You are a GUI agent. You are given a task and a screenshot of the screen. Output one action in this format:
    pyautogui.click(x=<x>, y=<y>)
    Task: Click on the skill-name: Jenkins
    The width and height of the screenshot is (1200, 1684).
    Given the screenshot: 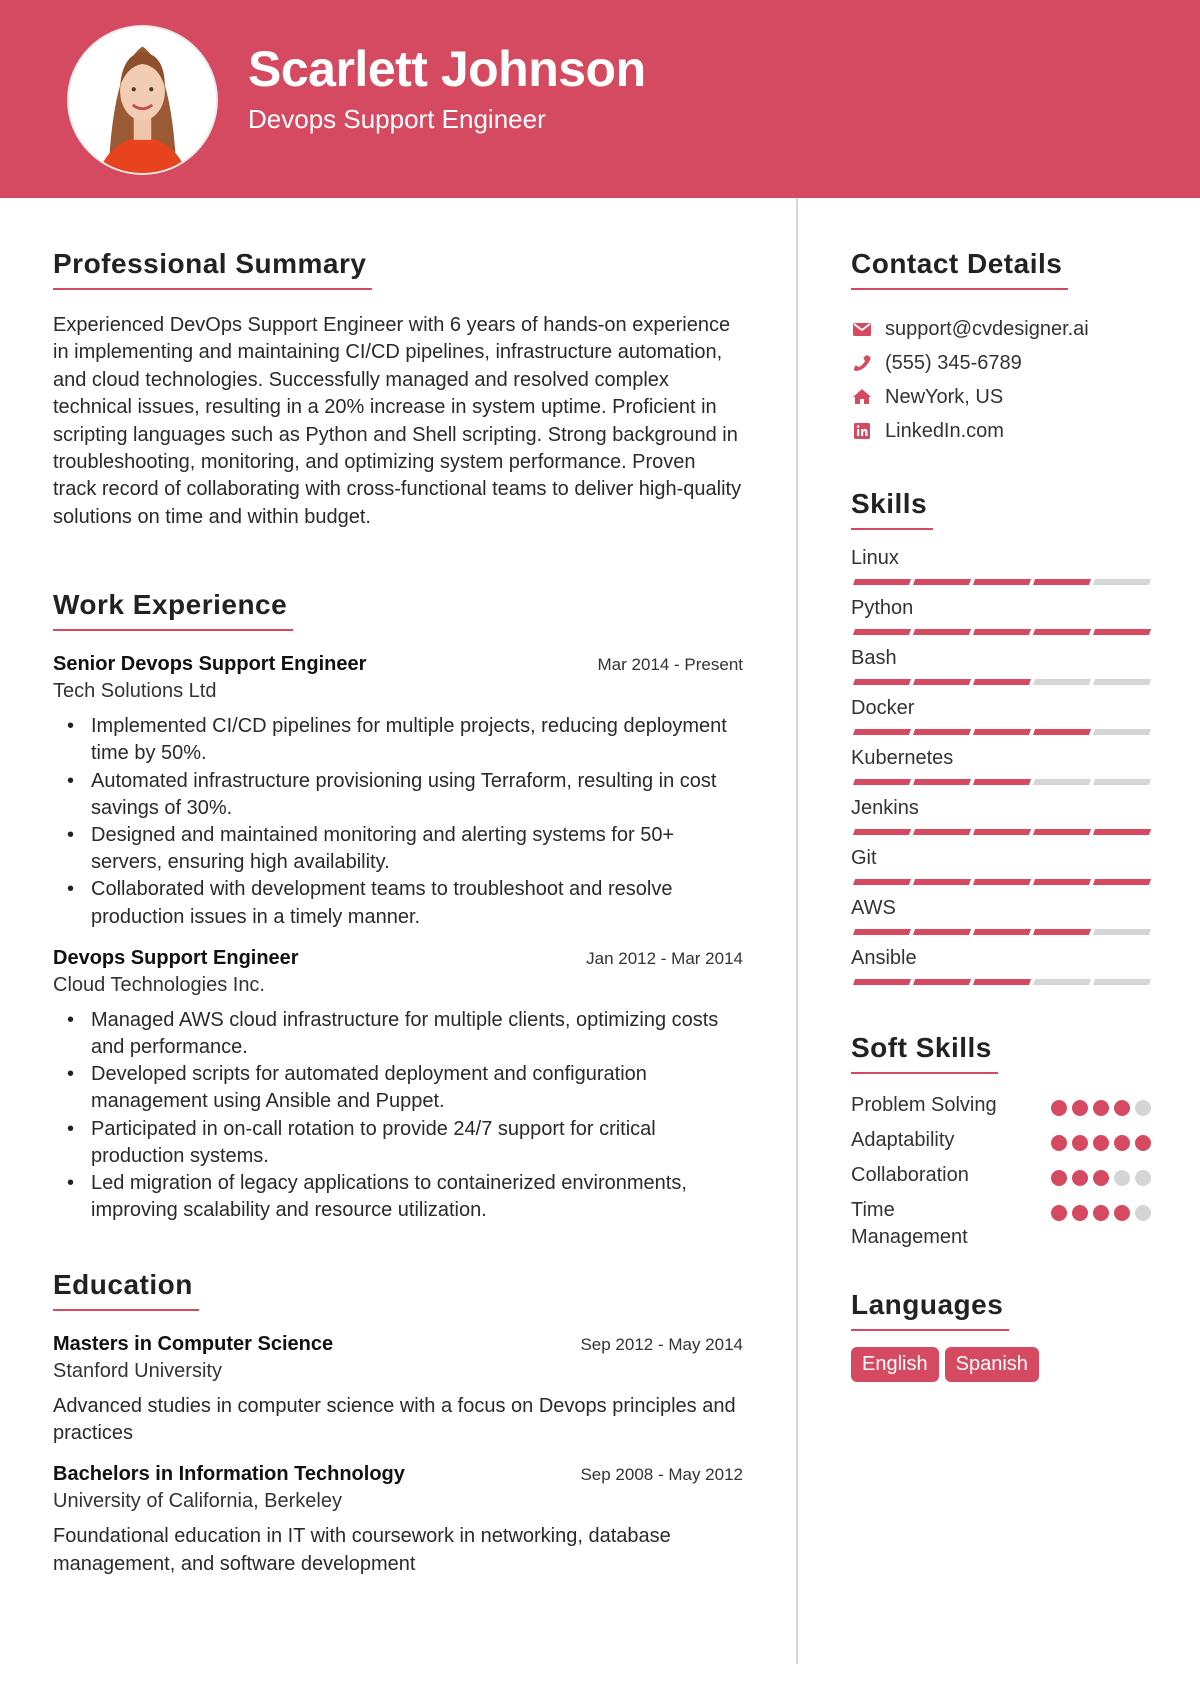 What is the action you would take?
    pyautogui.click(x=885, y=808)
    